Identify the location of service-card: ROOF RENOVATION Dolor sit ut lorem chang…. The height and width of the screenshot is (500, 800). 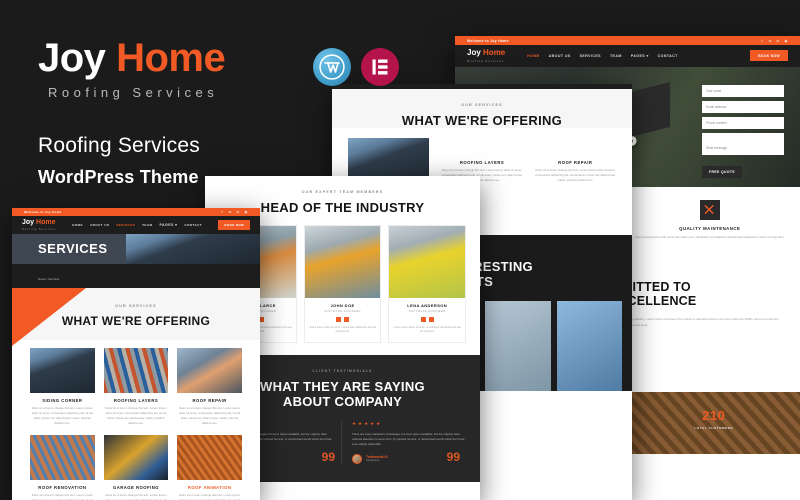
(62, 467).